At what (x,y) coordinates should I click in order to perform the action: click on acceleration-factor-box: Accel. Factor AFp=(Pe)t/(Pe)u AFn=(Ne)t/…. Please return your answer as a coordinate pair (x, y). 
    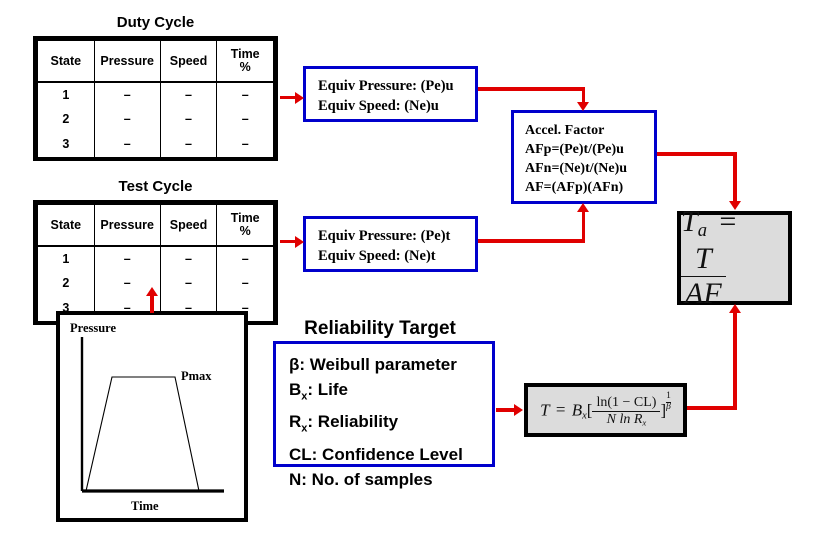
    Looking at the image, I should click on (584, 157).